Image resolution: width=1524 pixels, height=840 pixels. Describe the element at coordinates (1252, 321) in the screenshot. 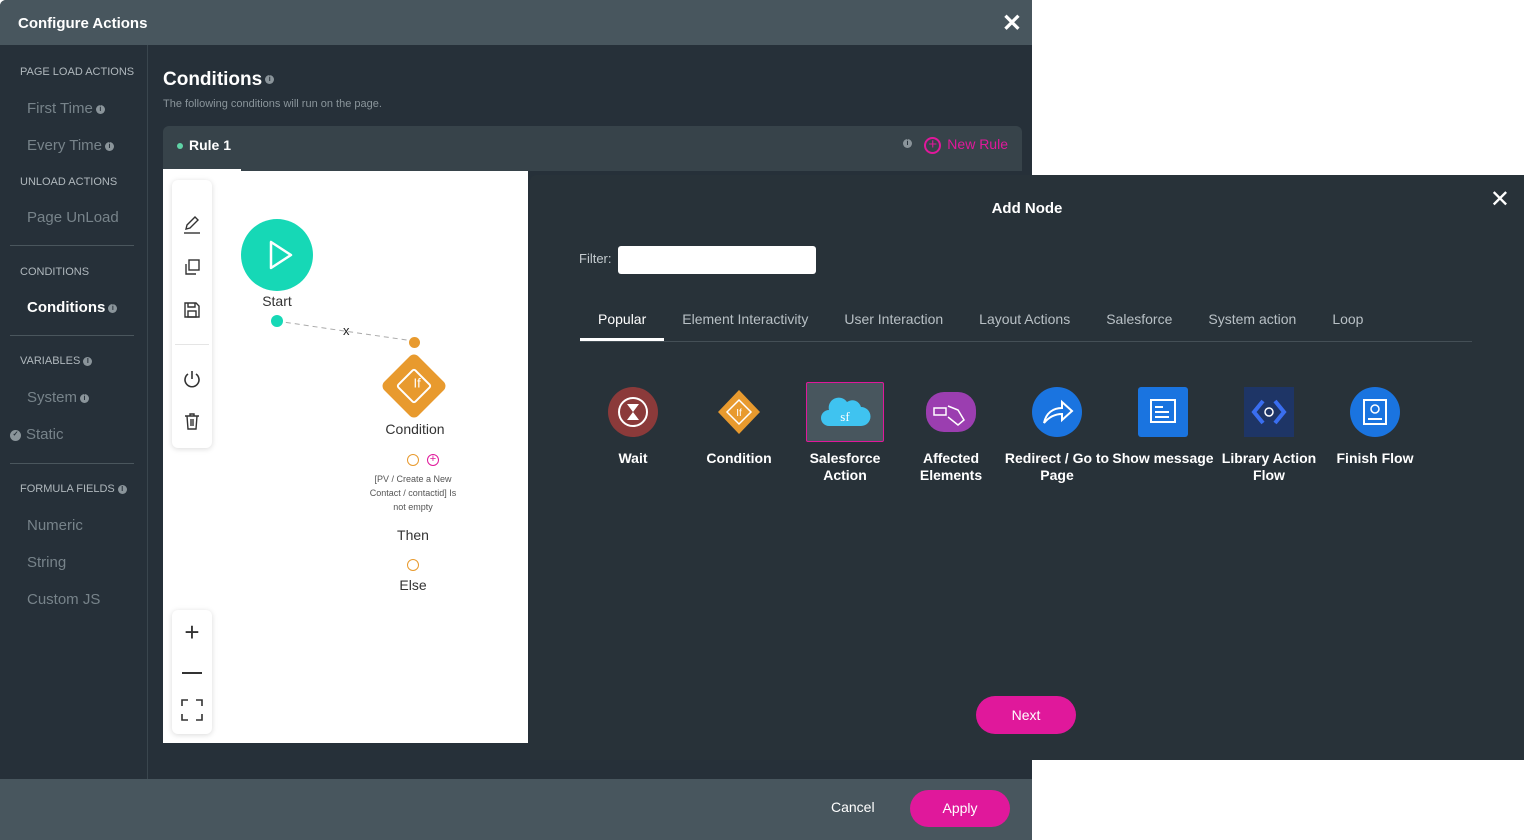

I see `tab-system-action: System action` at that location.